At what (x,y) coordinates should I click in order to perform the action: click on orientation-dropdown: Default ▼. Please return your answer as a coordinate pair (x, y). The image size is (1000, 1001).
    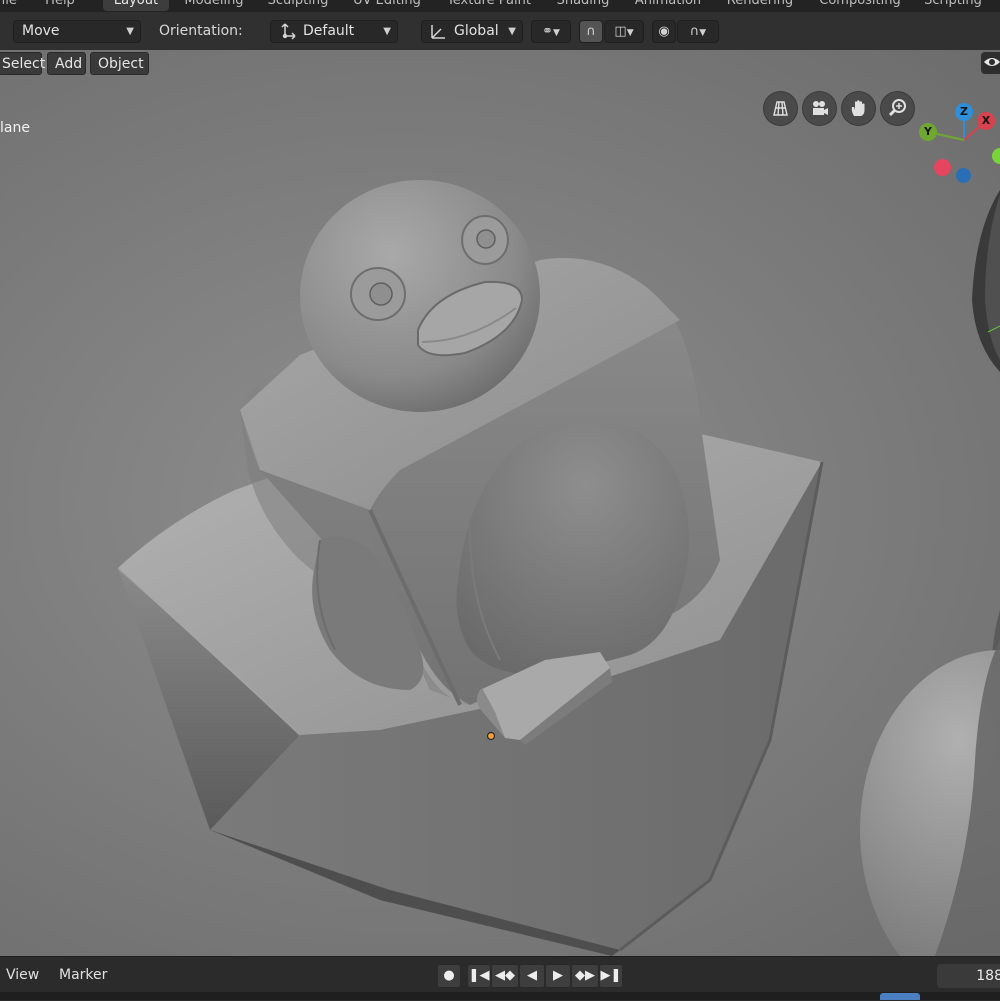
    Looking at the image, I should click on (334, 31).